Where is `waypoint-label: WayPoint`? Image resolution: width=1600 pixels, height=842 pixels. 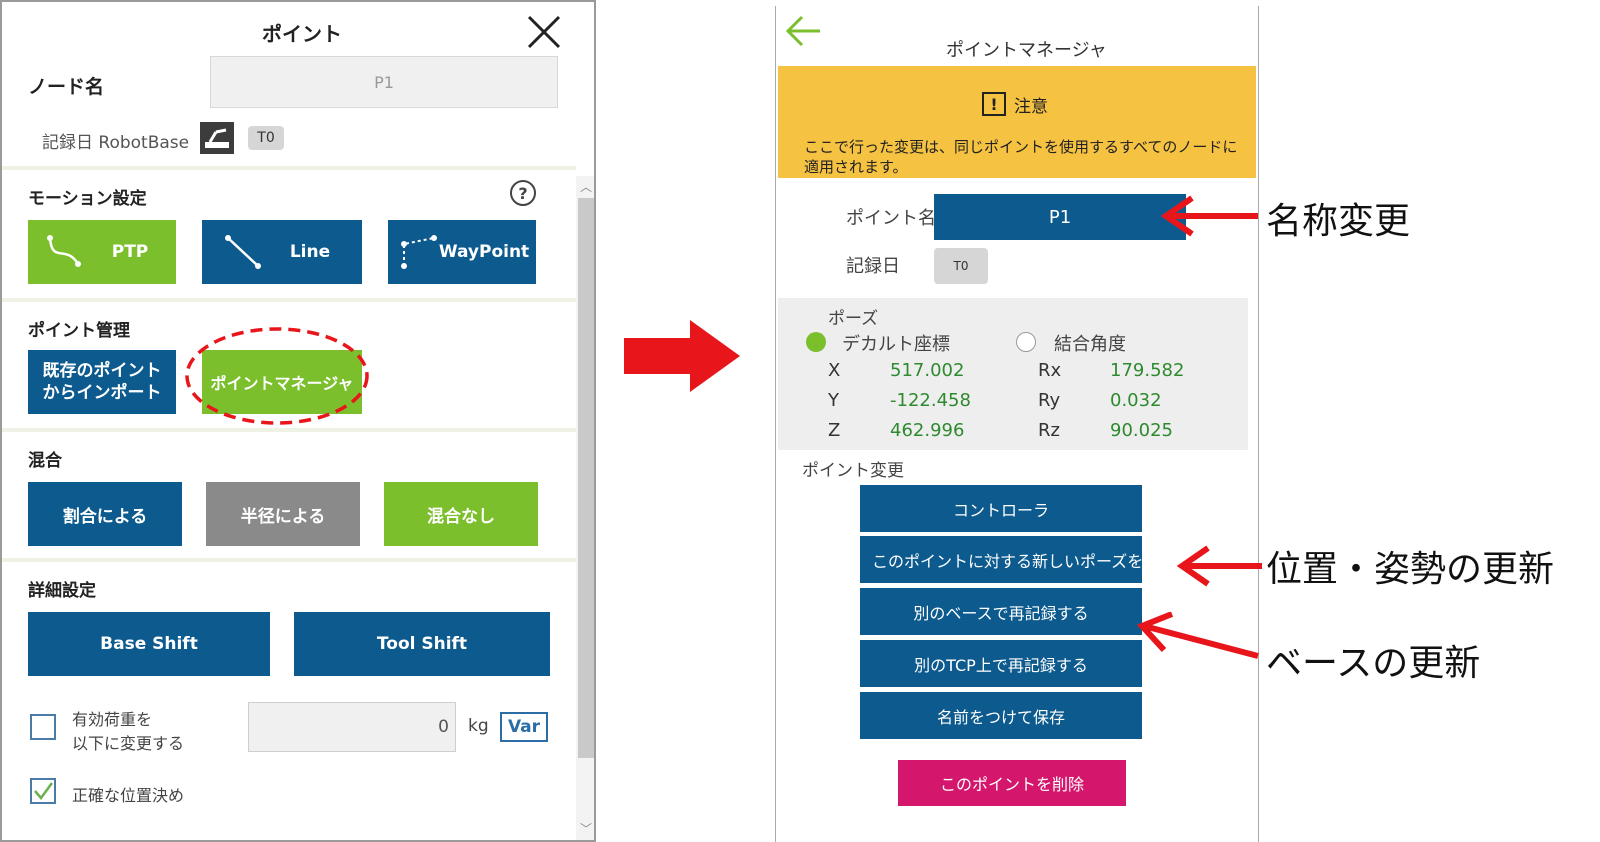
waypoint-label: WayPoint is located at coordinates (484, 252).